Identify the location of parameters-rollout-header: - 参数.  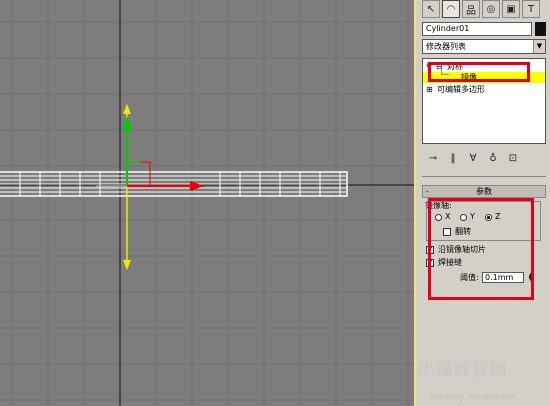
(484, 191).